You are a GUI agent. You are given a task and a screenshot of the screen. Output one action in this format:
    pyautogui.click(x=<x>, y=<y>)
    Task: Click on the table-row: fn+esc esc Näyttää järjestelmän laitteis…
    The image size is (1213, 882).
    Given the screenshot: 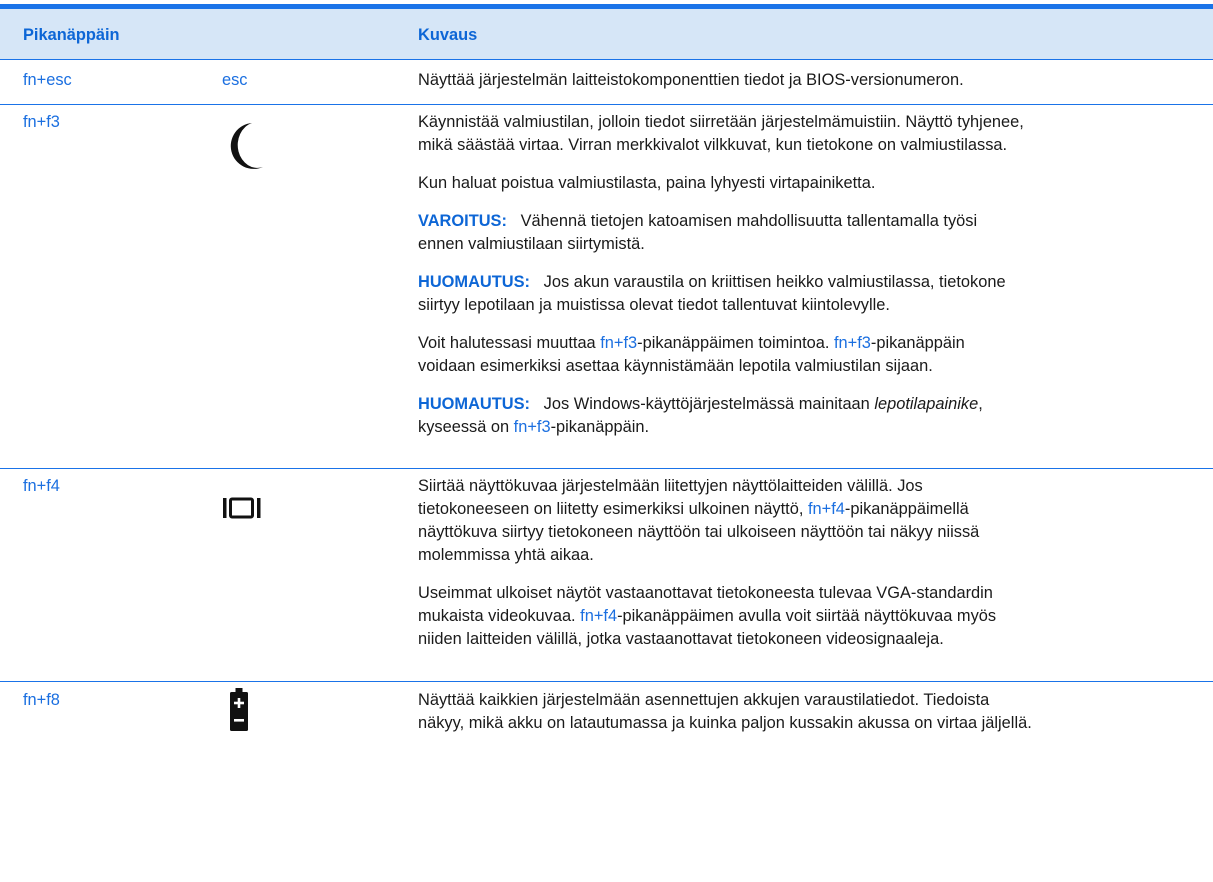 What is the action you would take?
    pyautogui.click(x=606, y=82)
    